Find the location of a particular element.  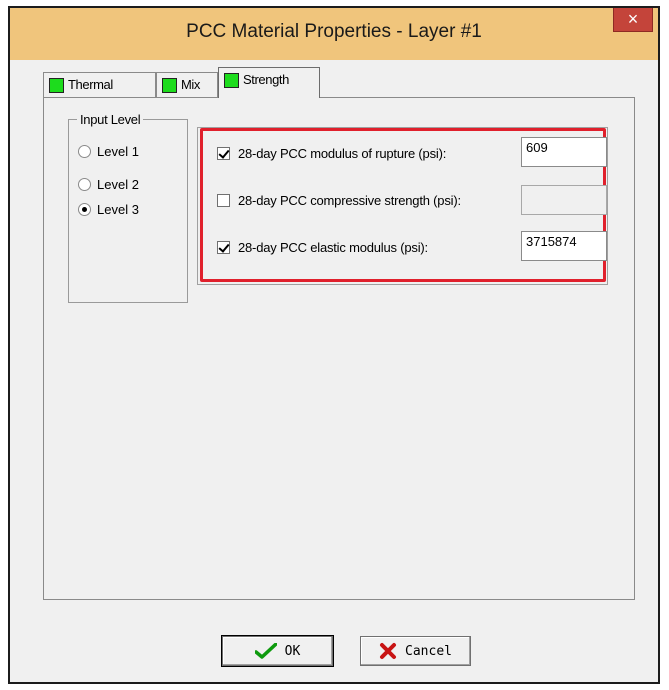

window-title: PCC Material Properties - Layer #1 is located at coordinates (334, 31).